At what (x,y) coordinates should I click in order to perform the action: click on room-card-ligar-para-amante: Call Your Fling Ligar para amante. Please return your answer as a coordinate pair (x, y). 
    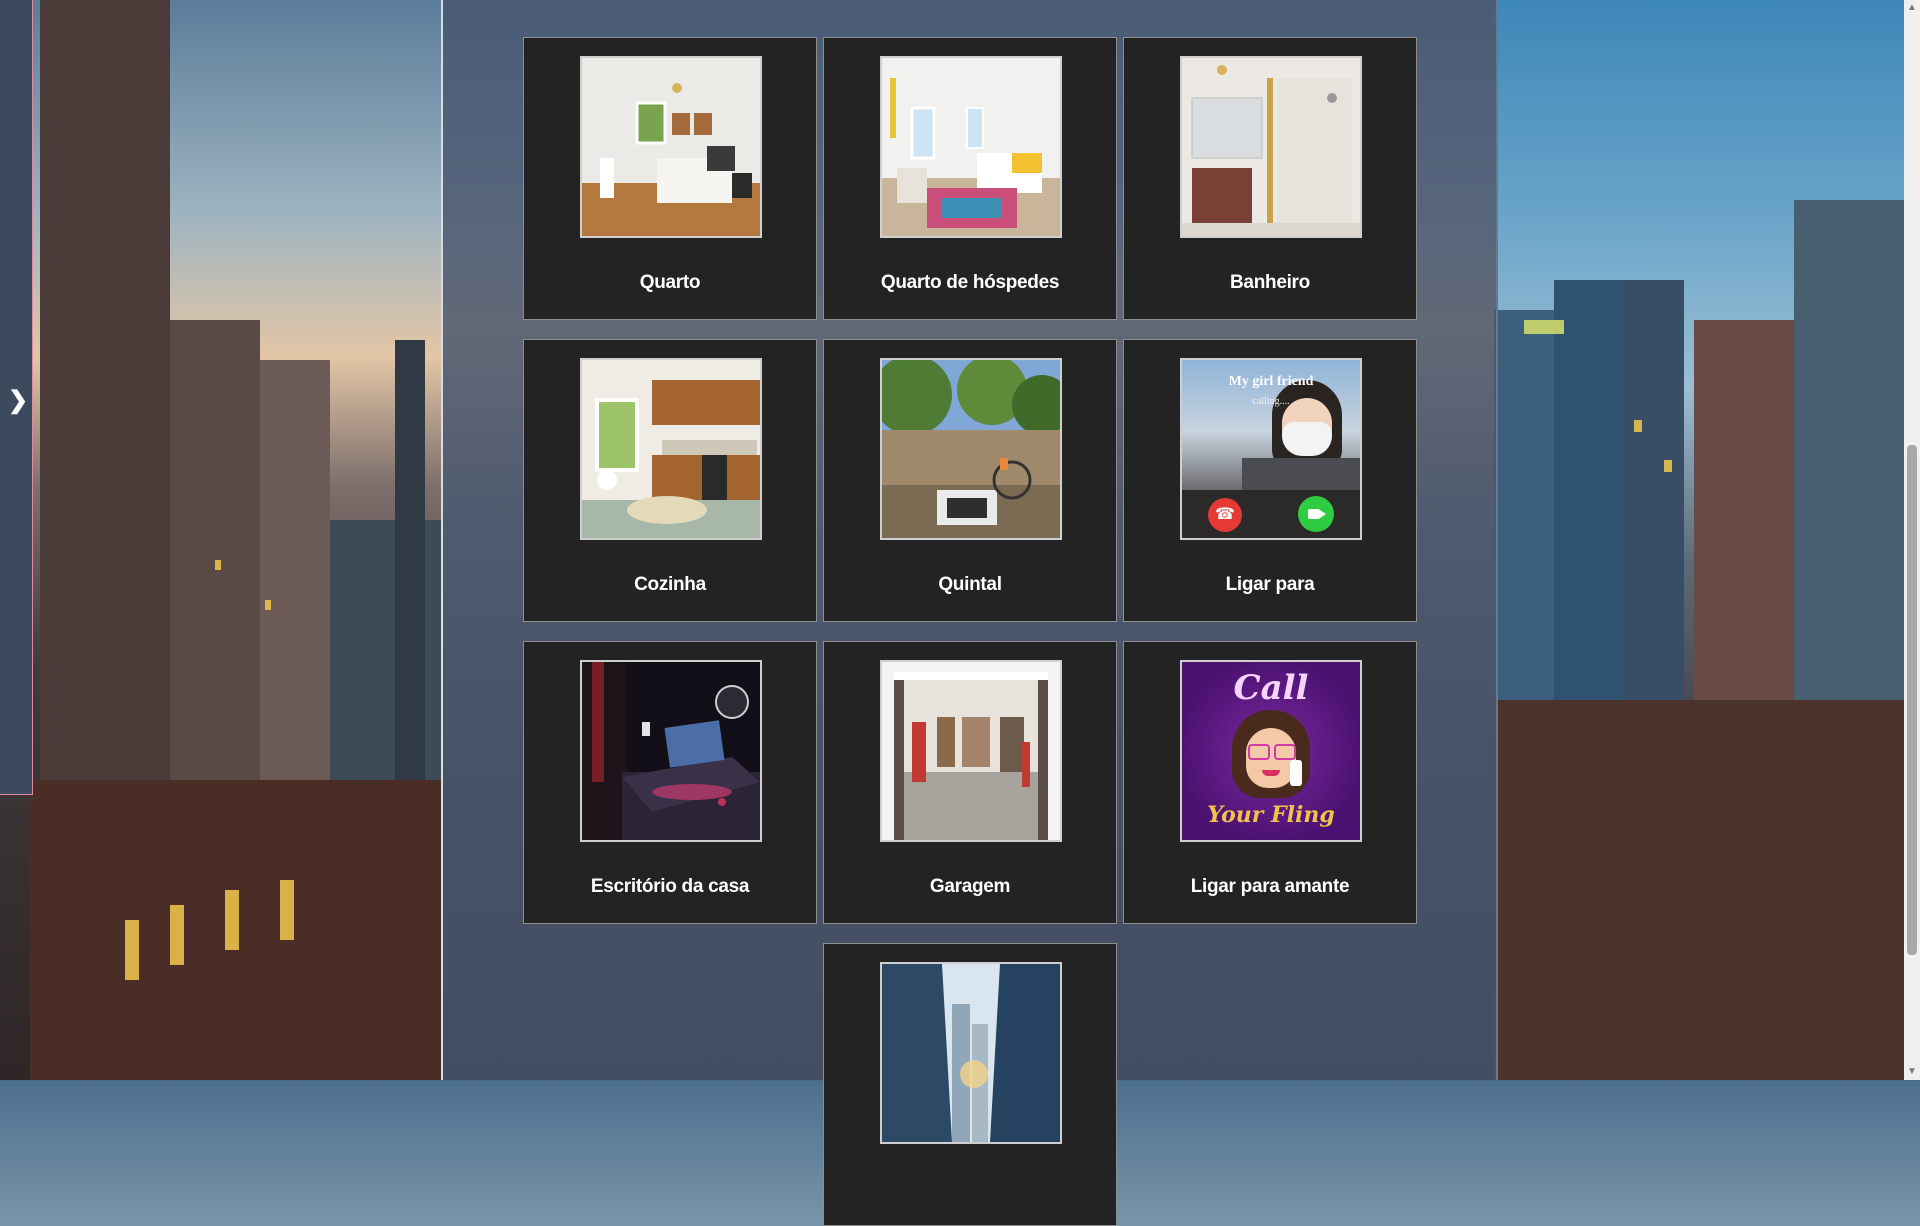
    Looking at the image, I should click on (1270, 782).